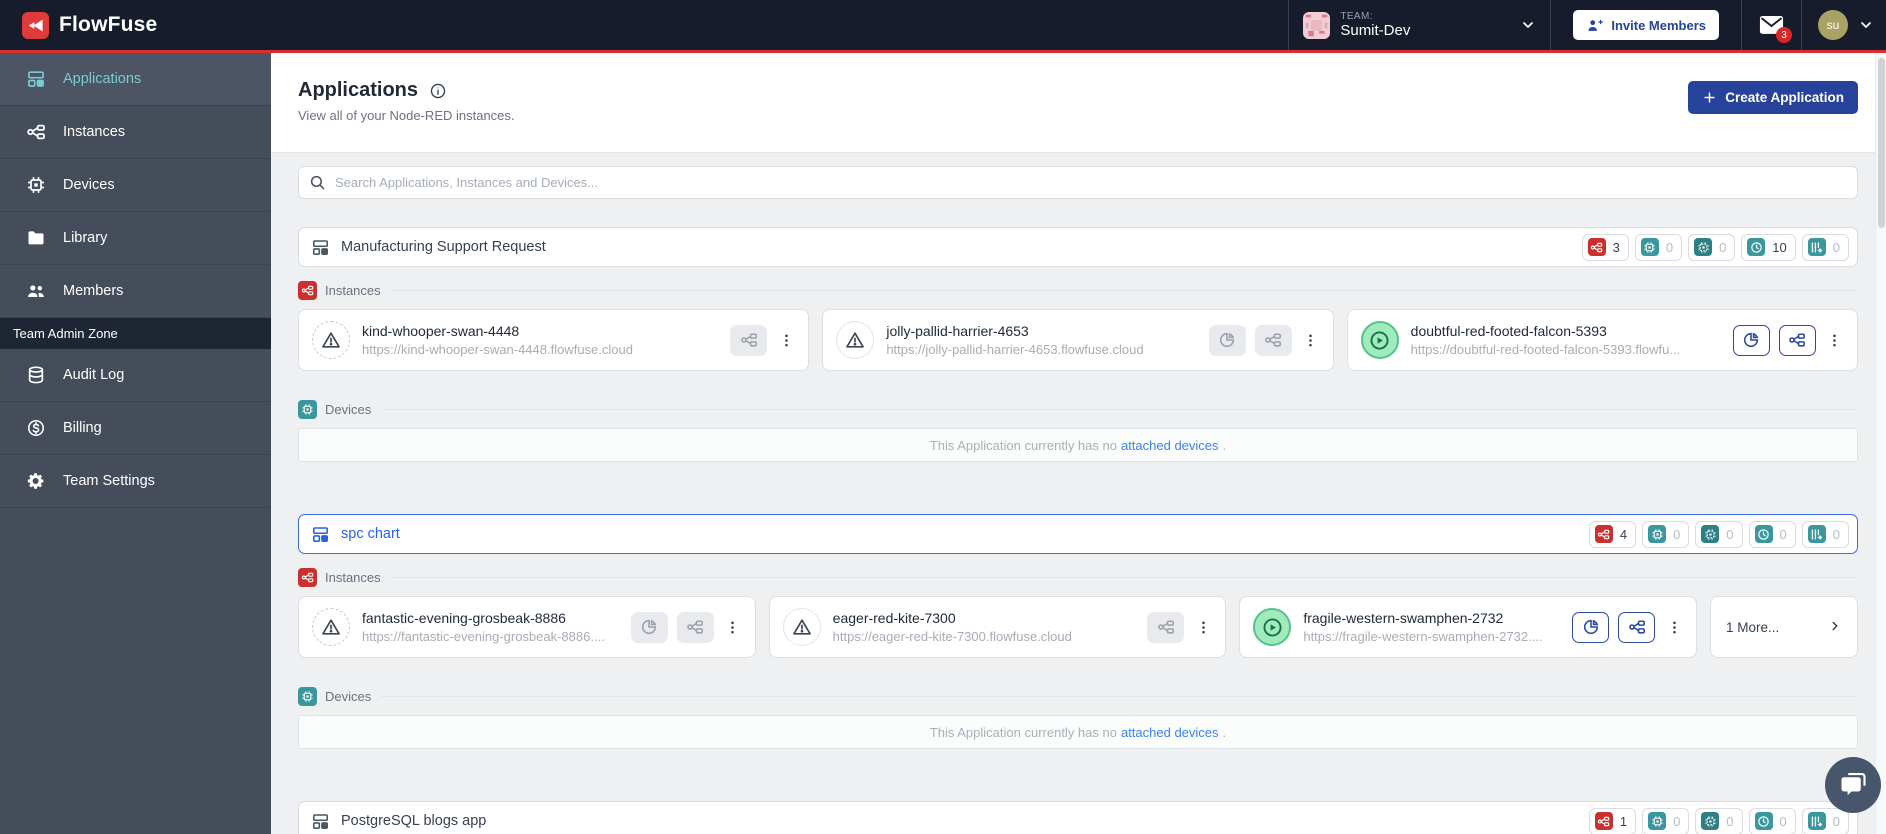 Image resolution: width=1886 pixels, height=834 pixels. What do you see at coordinates (1881, 143) in the screenshot?
I see `scrollbar-thumb` at bounding box center [1881, 143].